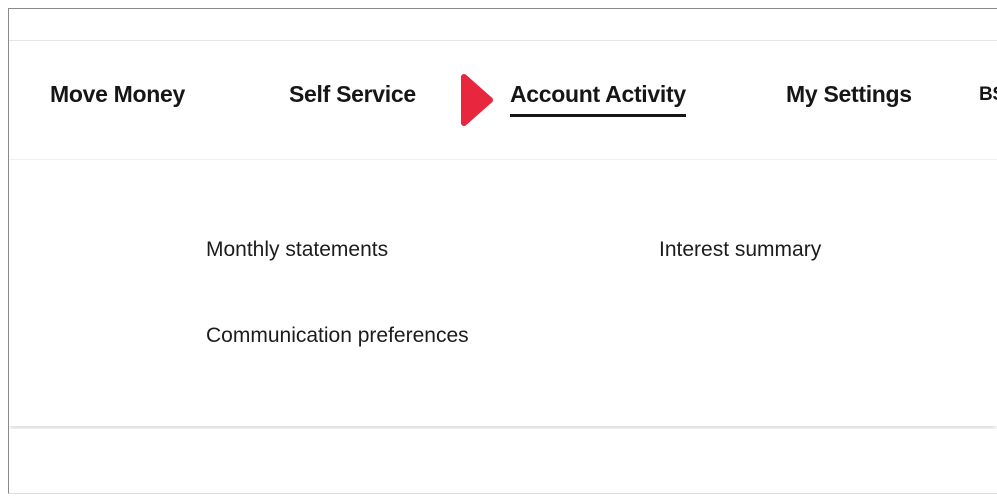  Describe the element at coordinates (117, 94) in the screenshot. I see `nav-item-move-money: Move Money` at that location.